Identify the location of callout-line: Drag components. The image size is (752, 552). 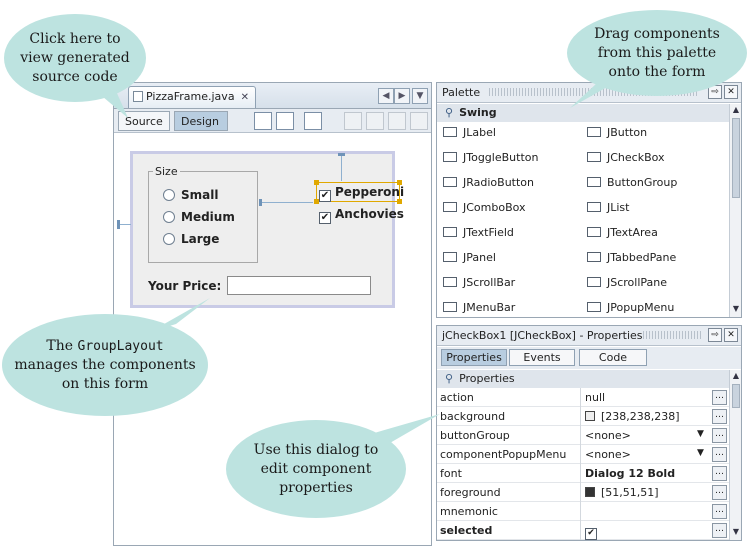
(657, 33).